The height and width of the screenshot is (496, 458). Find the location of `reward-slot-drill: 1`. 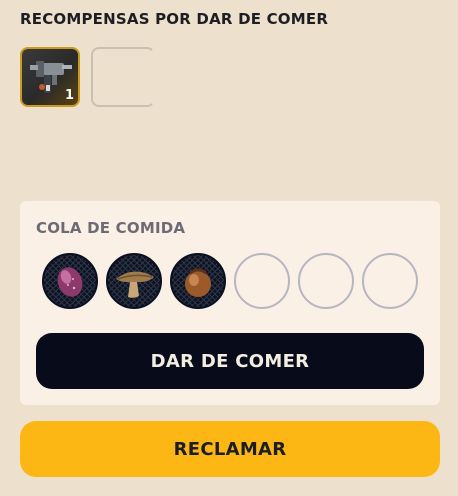

reward-slot-drill: 1 is located at coordinates (50, 77).